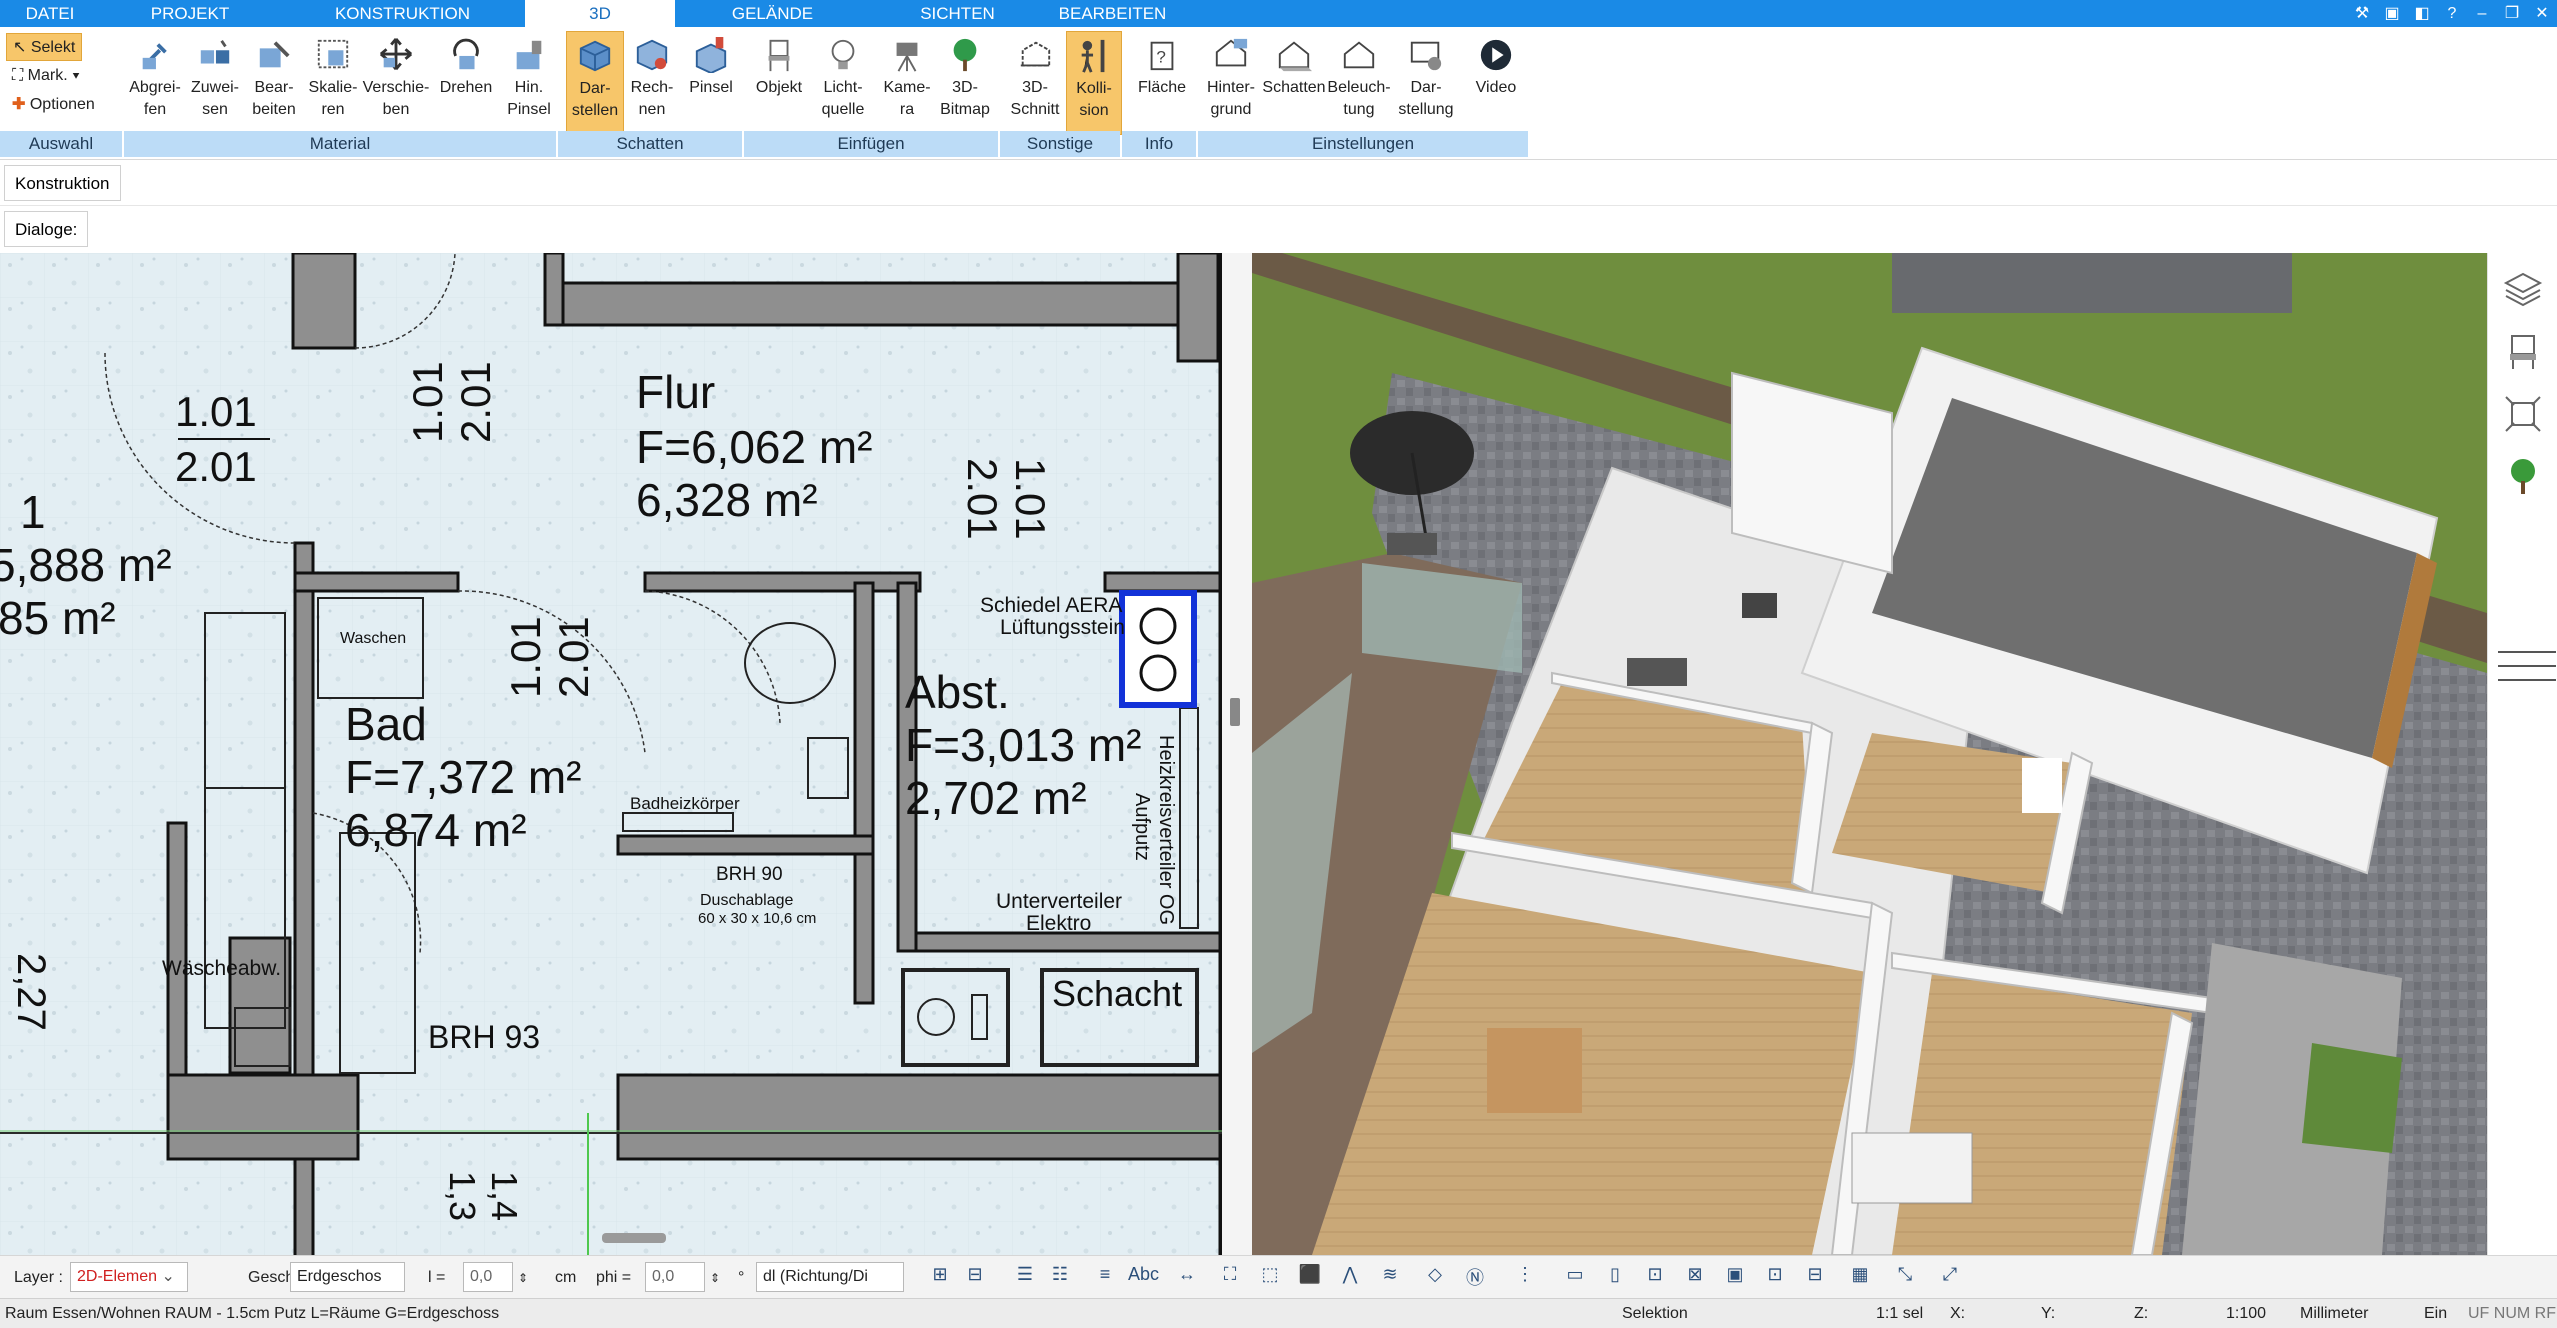 The image size is (2557, 1328). What do you see at coordinates (1035, 54) in the screenshot?
I see `section-cut-icon` at bounding box center [1035, 54].